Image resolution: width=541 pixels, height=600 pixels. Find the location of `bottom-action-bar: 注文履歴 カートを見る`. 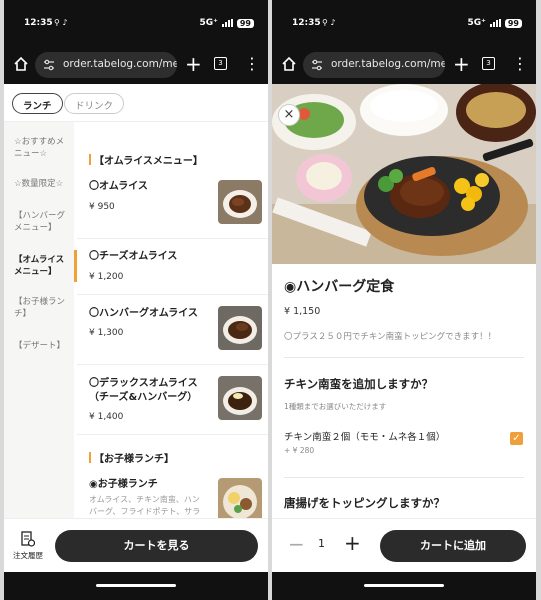

bottom-action-bar: 注文履歴 カートを見る is located at coordinates (136, 545).